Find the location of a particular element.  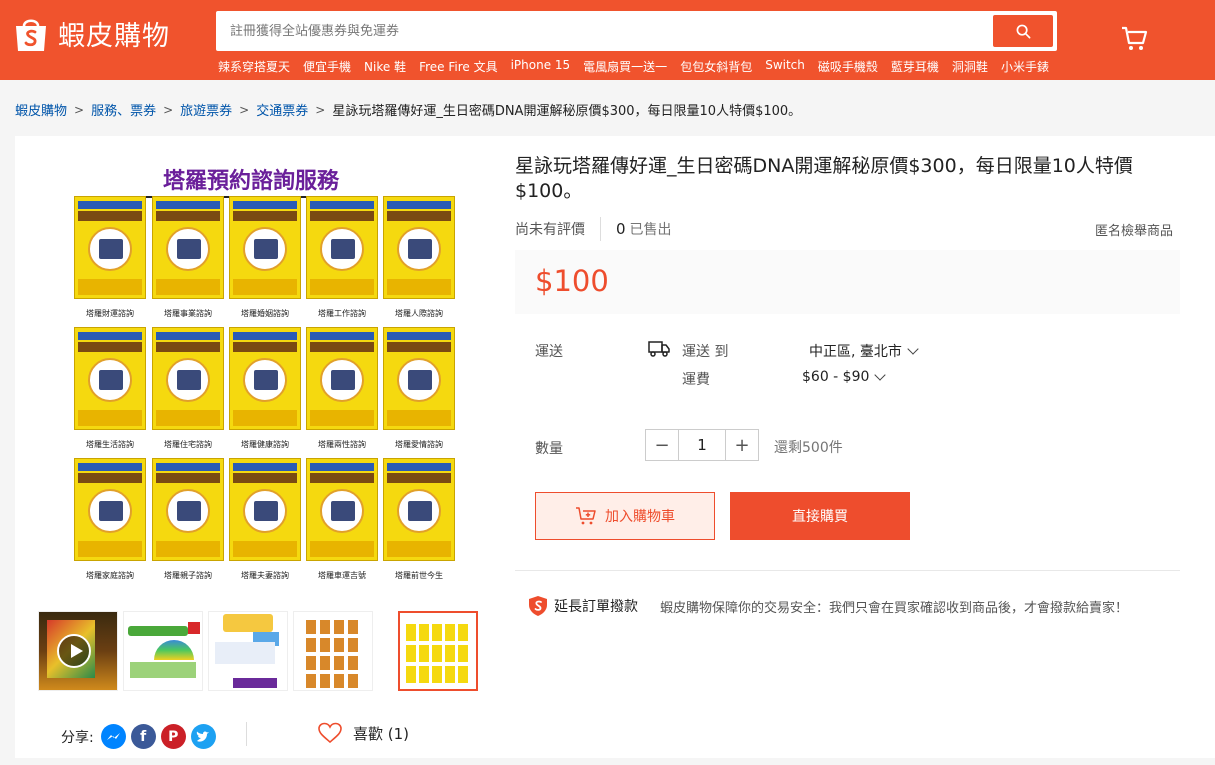

chevron-down-icon is located at coordinates (880, 375).